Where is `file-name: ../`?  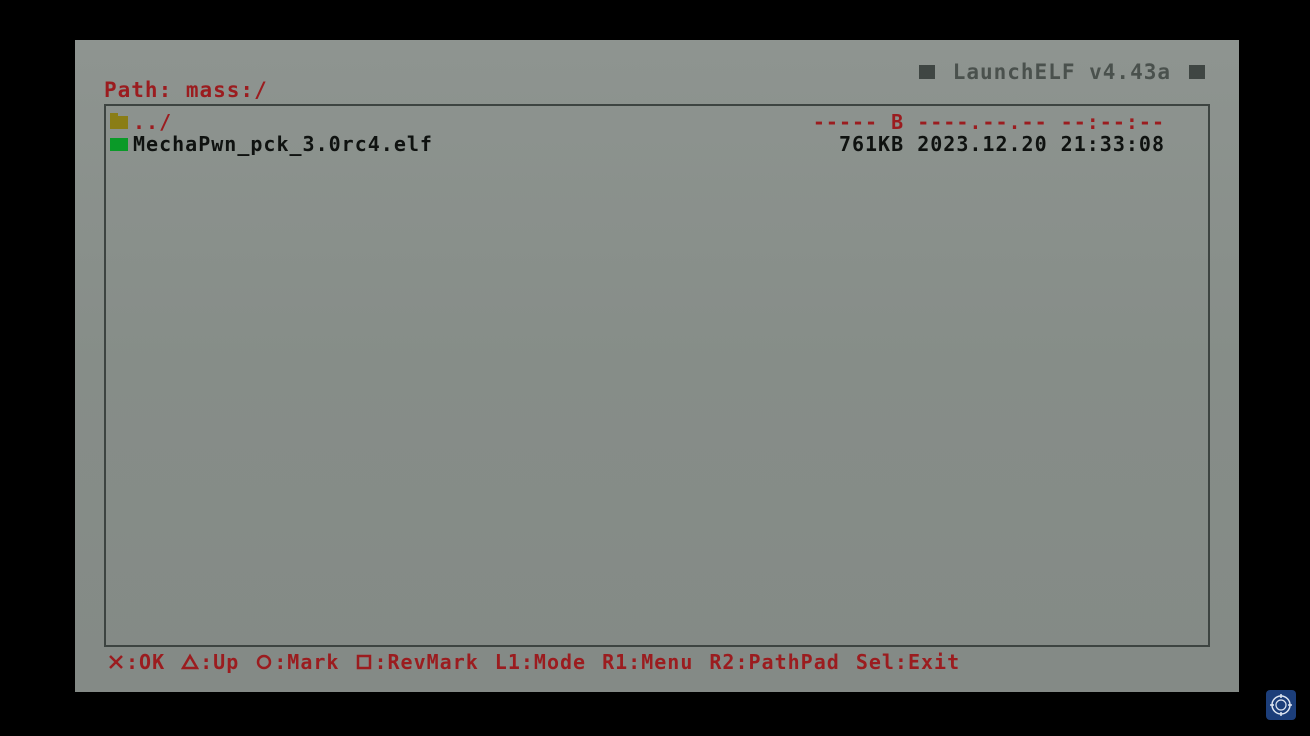
file-name: ../ is located at coordinates (153, 122).